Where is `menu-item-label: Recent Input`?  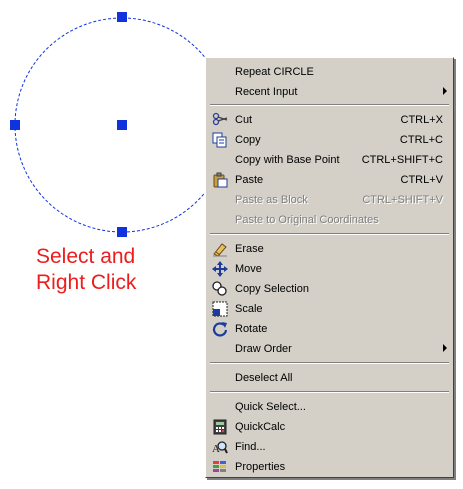 menu-item-label: Recent Input is located at coordinates (266, 92).